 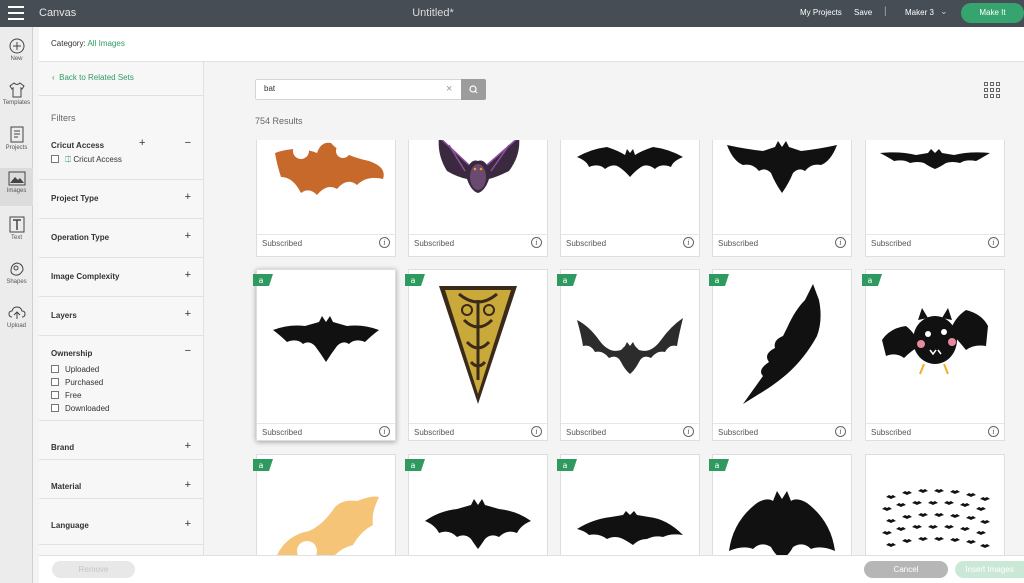 What do you see at coordinates (433, 13) in the screenshot?
I see `document-title: Untitled*` at bounding box center [433, 13].